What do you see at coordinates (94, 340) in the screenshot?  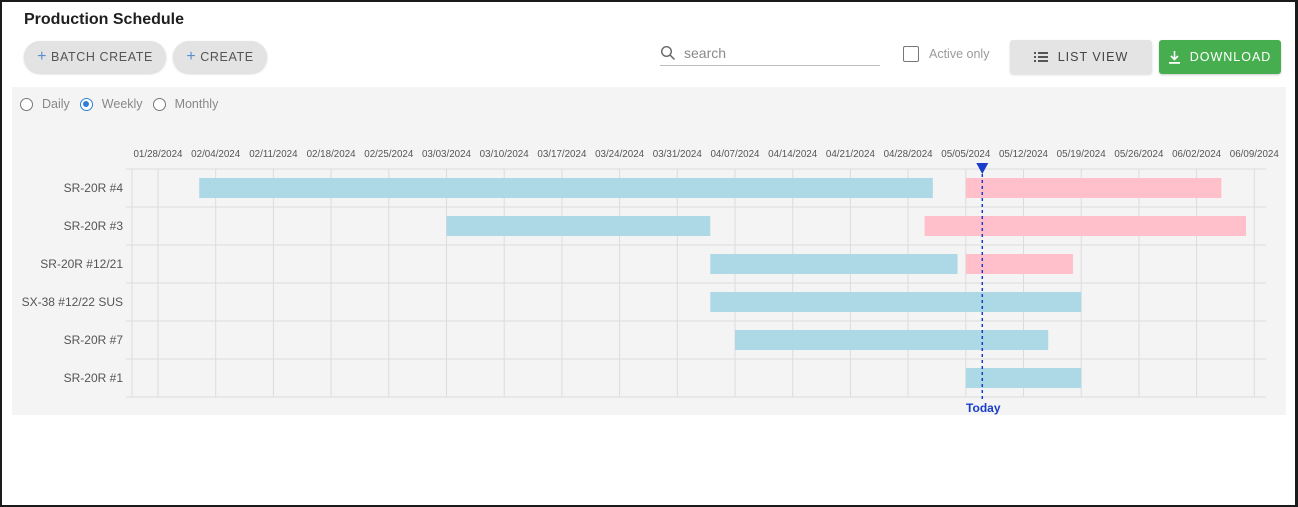 I see `row-label: SR-20R #7` at bounding box center [94, 340].